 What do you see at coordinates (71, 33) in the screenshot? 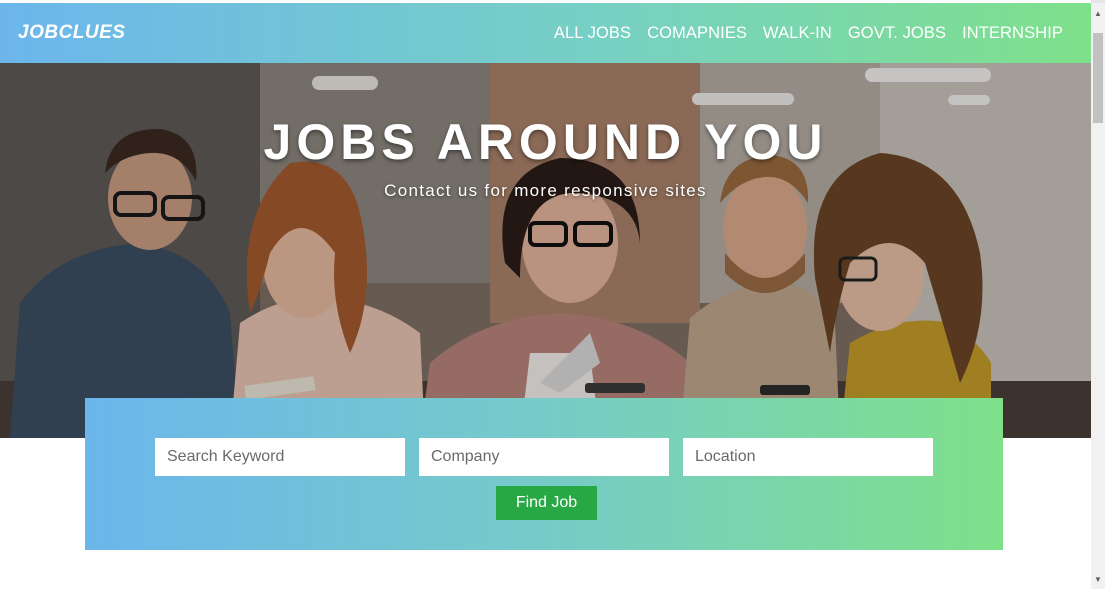
I see `brand-logo: JOBCLUES` at bounding box center [71, 33].